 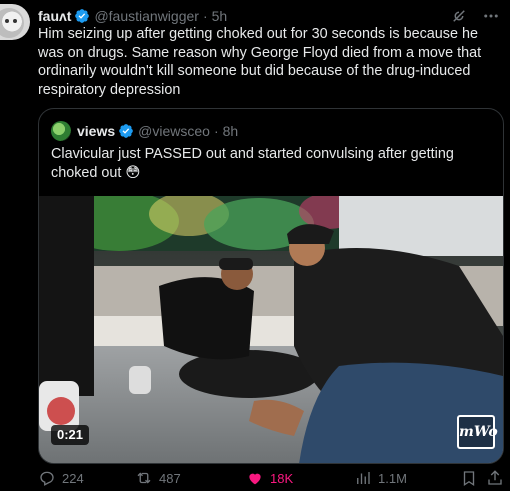 What do you see at coordinates (220, 16) in the screenshot?
I see `post-time: 5h` at bounding box center [220, 16].